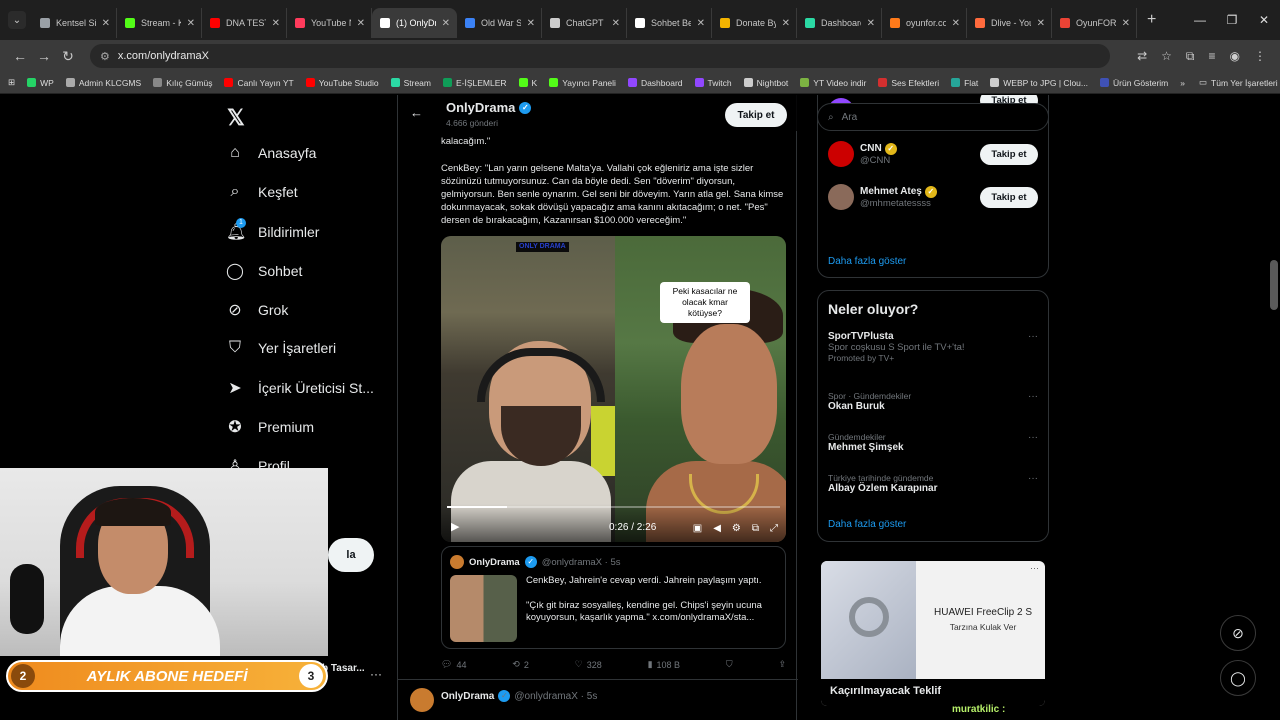 The height and width of the screenshot is (720, 1280). Describe the element at coordinates (964, 83) in the screenshot. I see `bookmark-item: Flat` at that location.